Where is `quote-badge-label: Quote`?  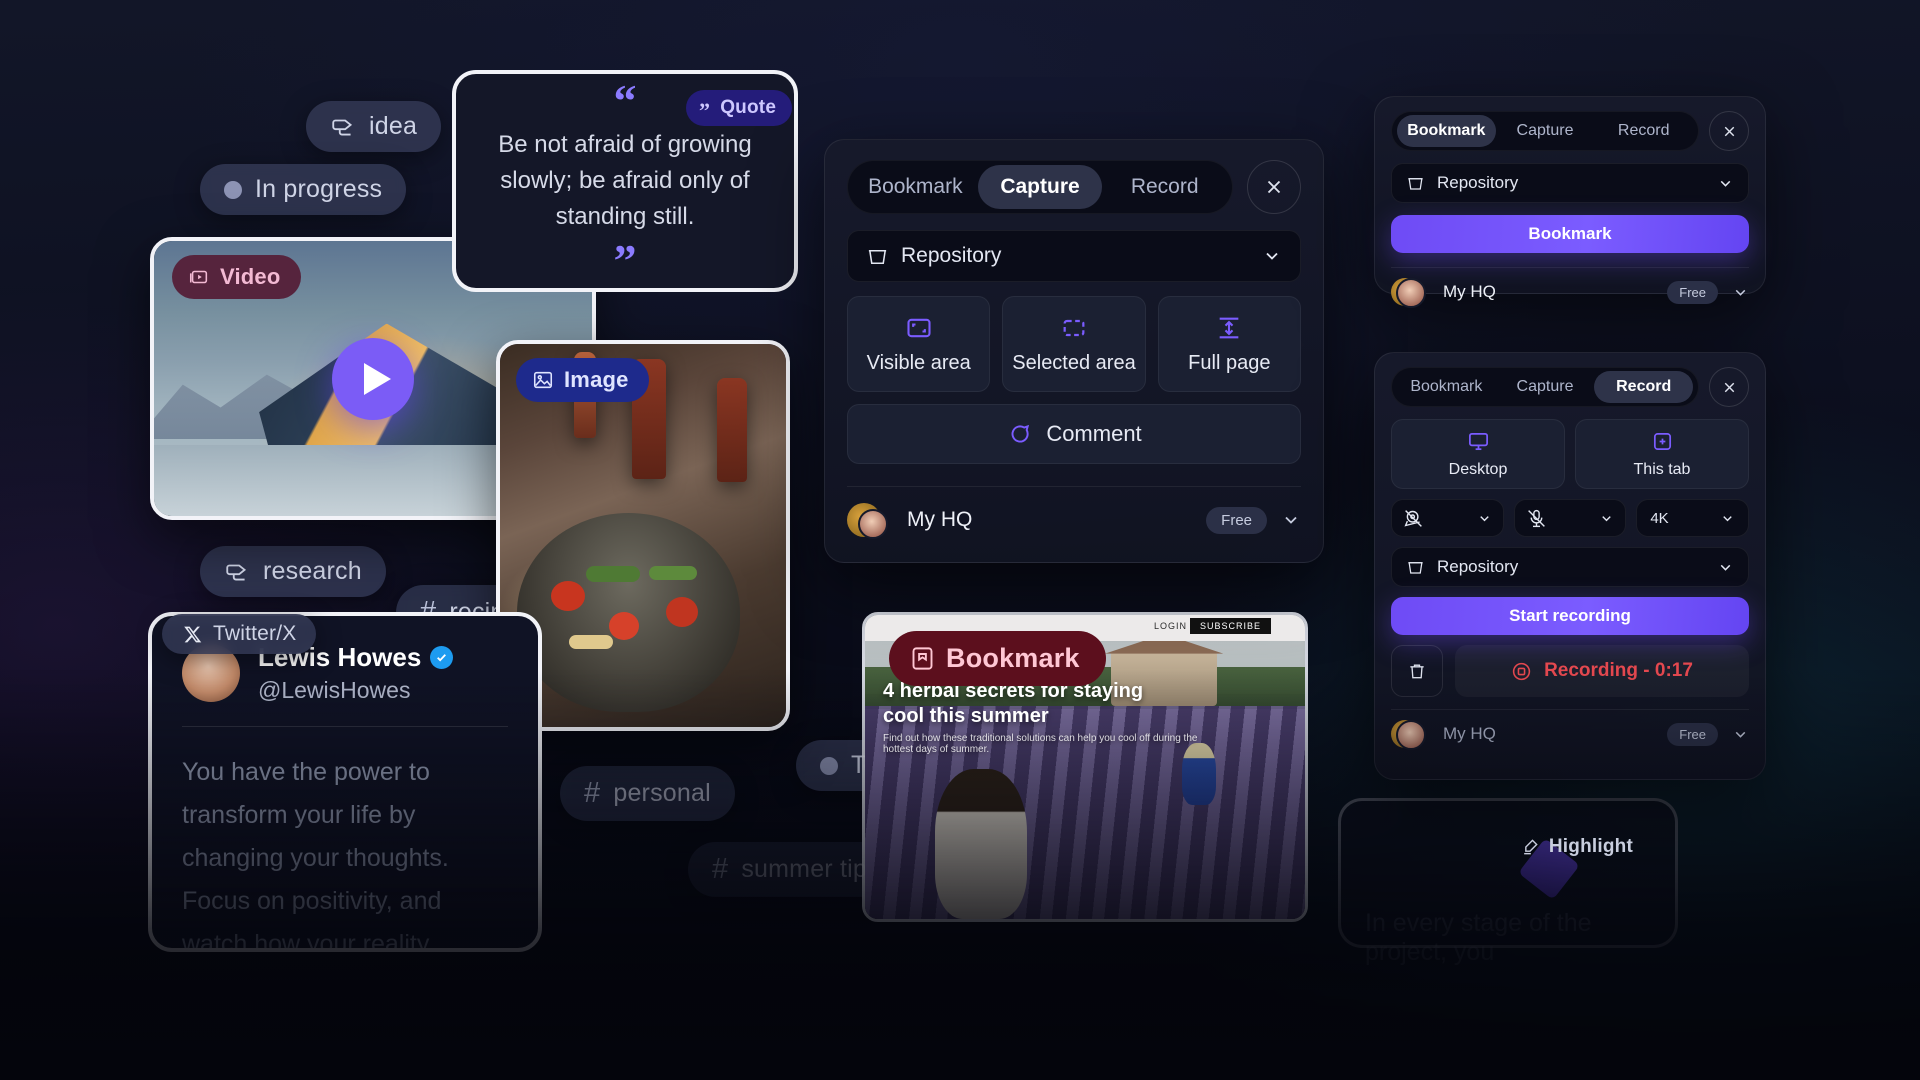 quote-badge-label: Quote is located at coordinates (748, 107).